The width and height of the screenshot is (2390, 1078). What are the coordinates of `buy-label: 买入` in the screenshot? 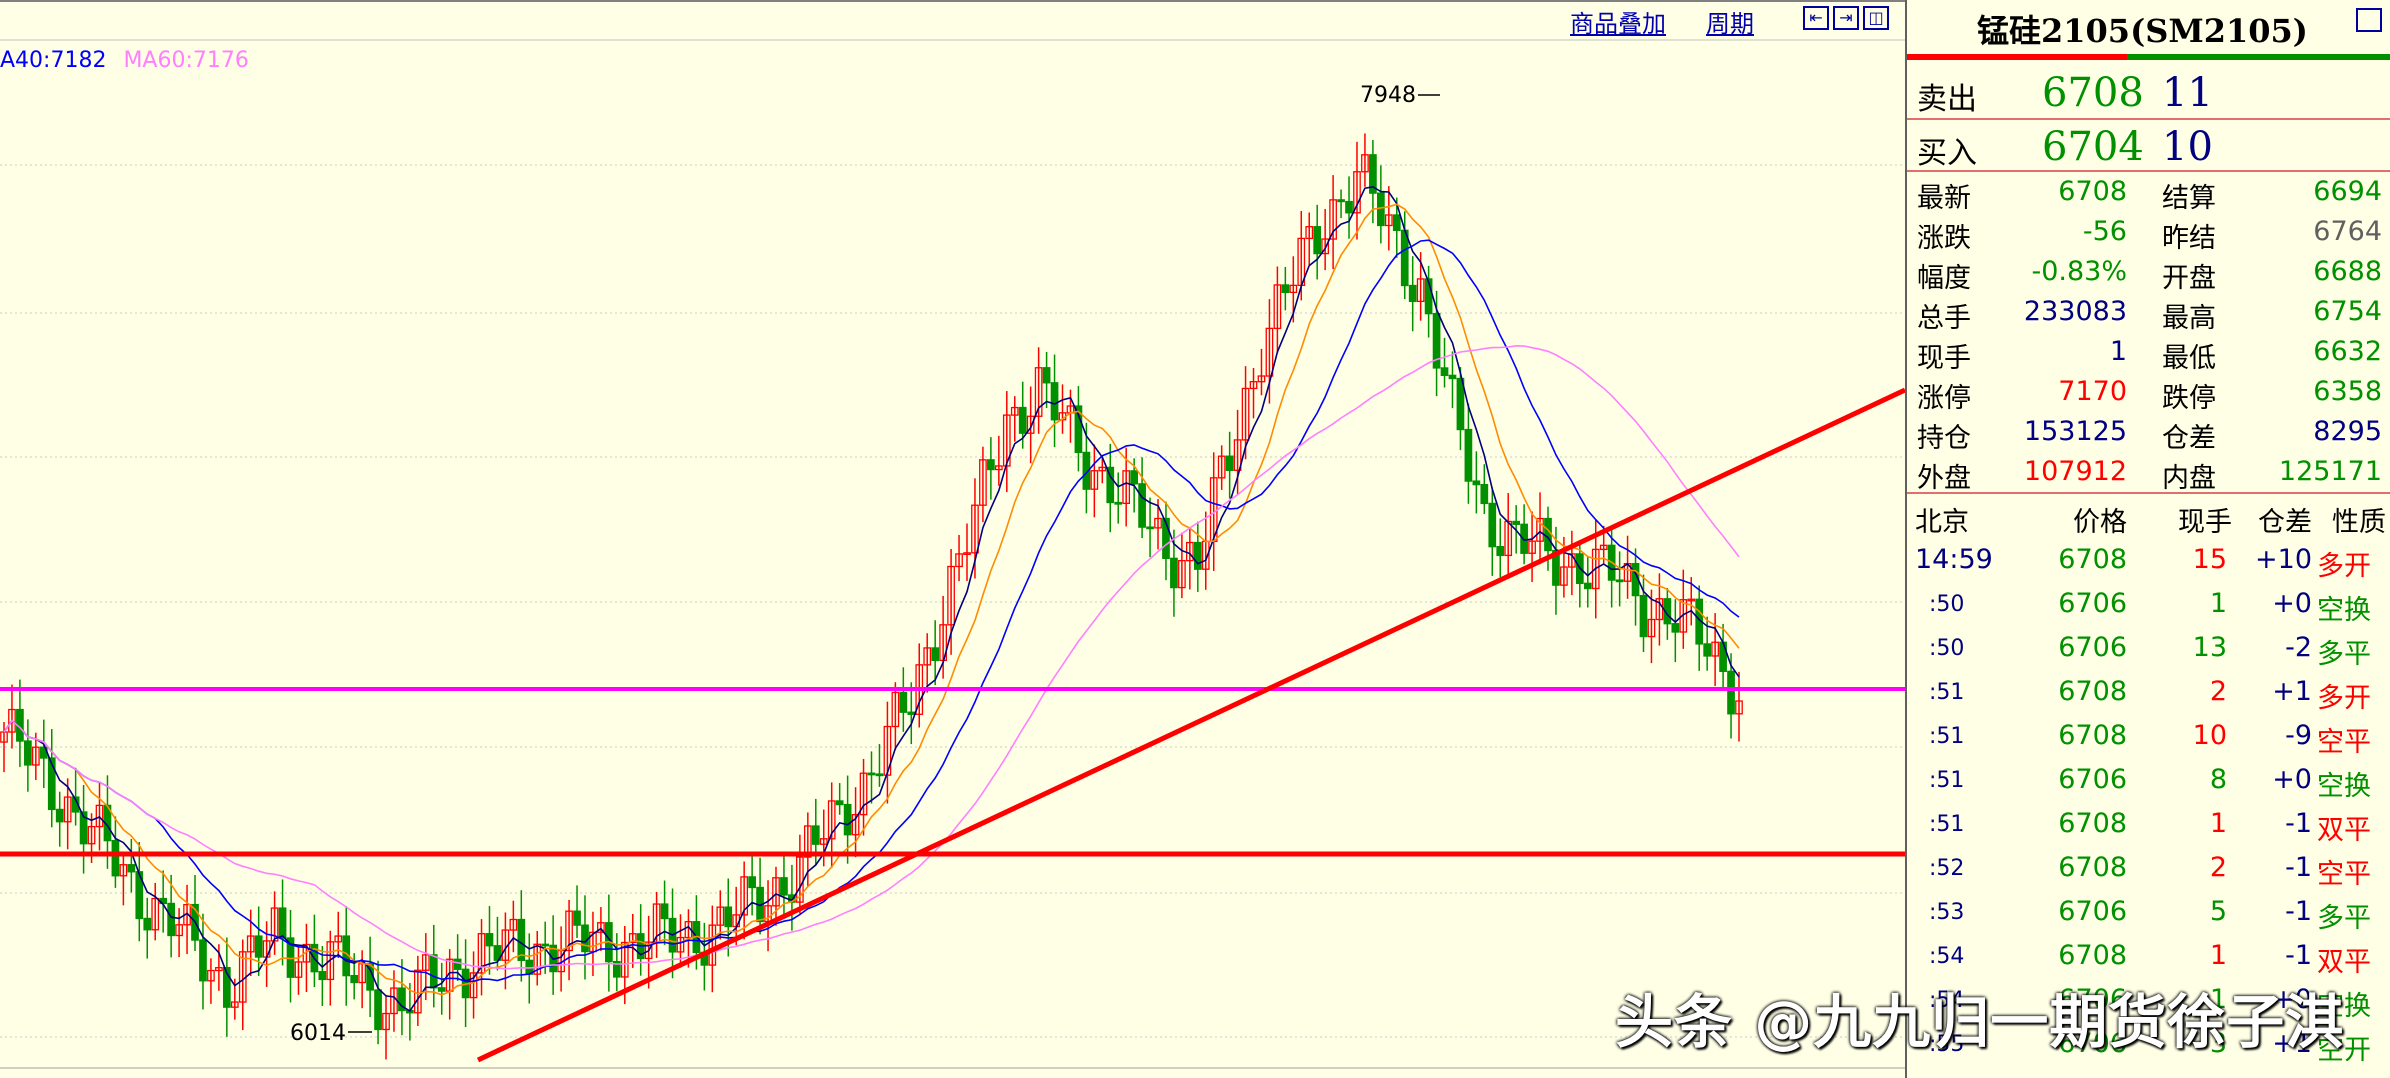 It's located at (1947, 153).